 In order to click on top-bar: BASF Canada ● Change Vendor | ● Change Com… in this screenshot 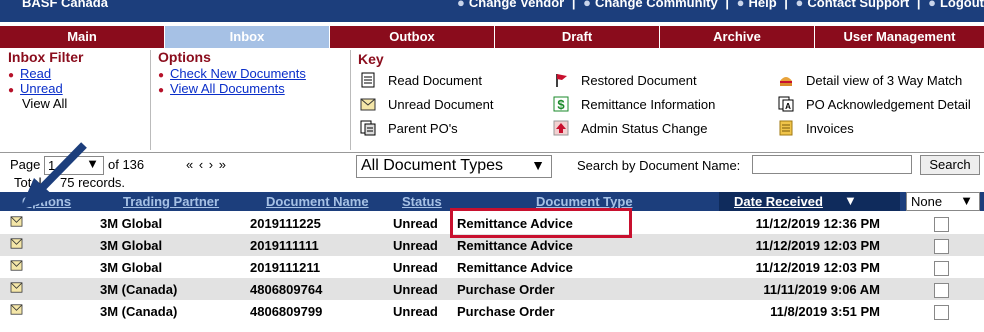, I will do `click(492, 11)`.